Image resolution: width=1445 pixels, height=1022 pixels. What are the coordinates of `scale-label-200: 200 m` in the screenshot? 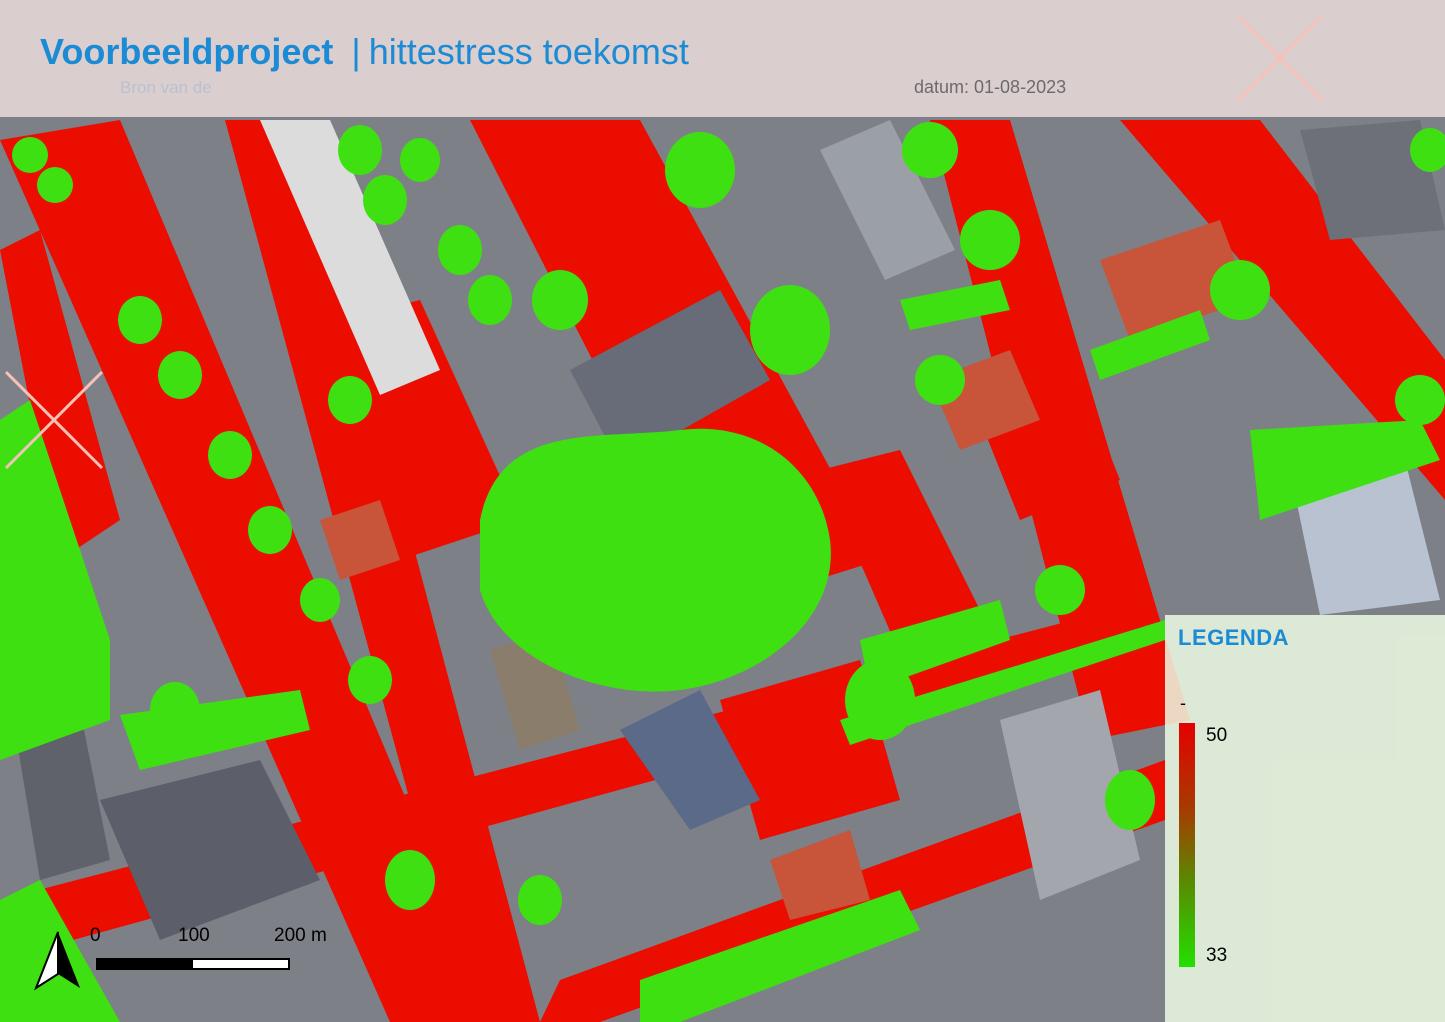 It's located at (300, 935).